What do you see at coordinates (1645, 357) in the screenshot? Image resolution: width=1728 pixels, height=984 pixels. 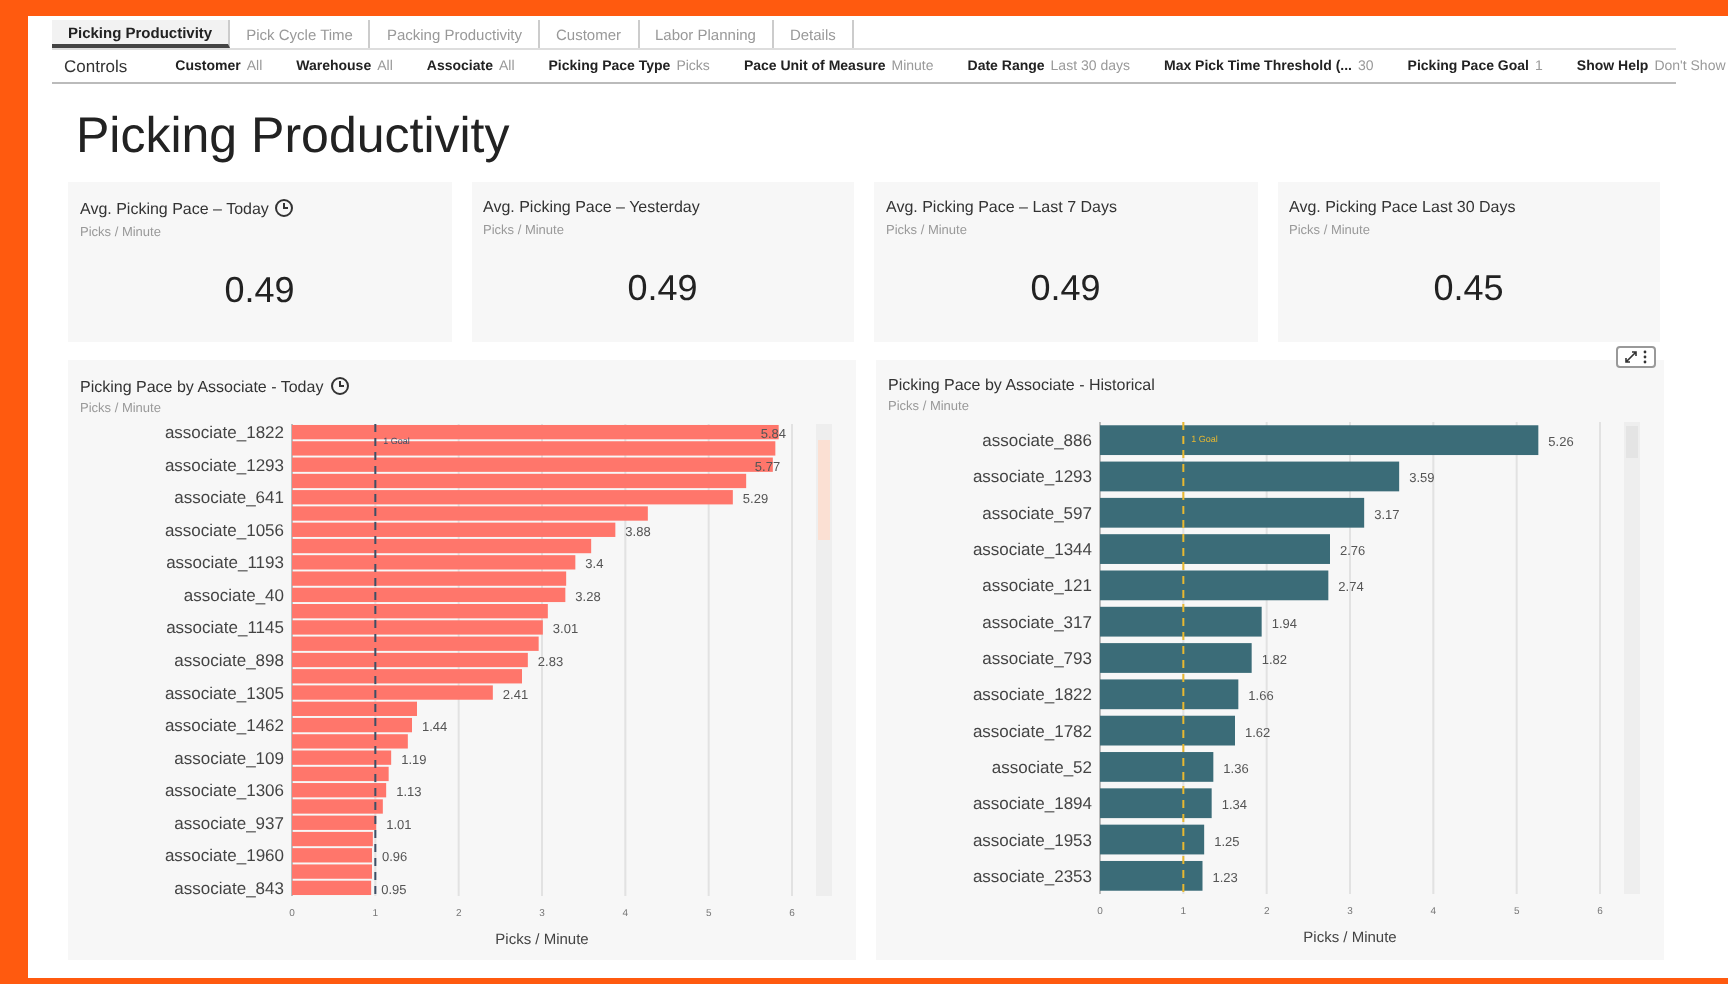 I see `more-options-icon` at bounding box center [1645, 357].